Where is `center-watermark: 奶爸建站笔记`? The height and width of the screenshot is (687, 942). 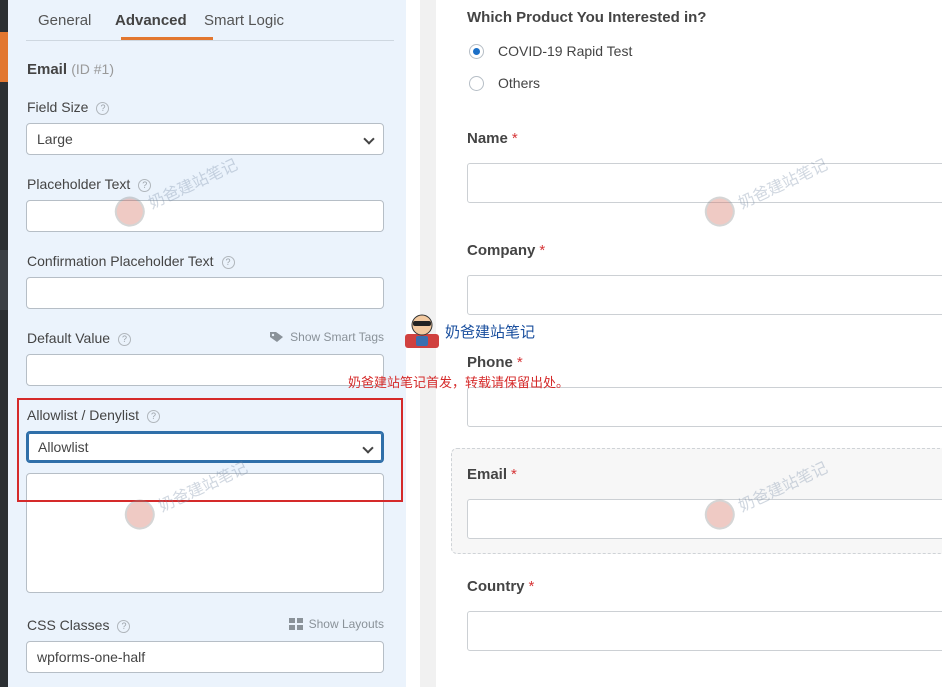
center-watermark: 奶爸建站笔记 is located at coordinates (469, 331).